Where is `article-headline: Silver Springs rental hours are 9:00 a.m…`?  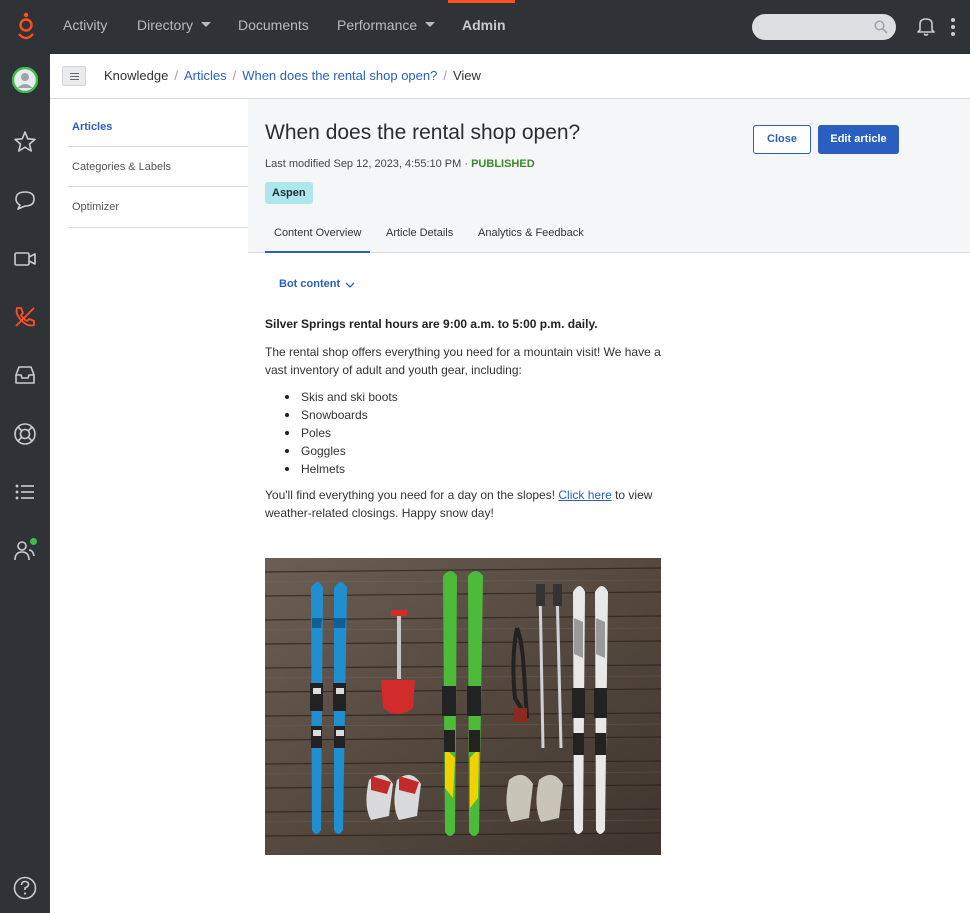
article-headline: Silver Springs rental hours are 9:00 a.m… is located at coordinates (431, 324).